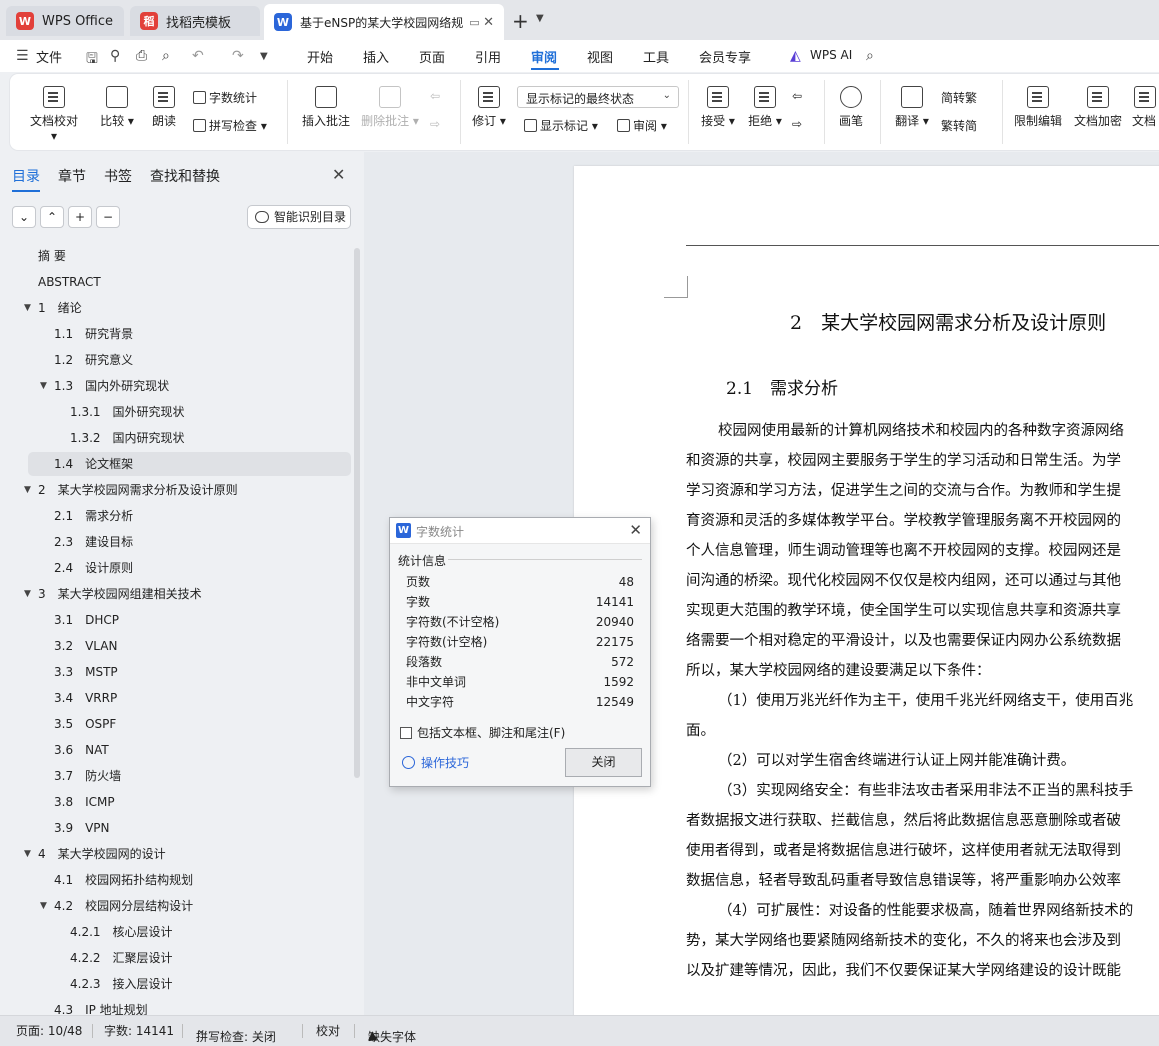 The width and height of the screenshot is (1159, 1046). Describe the element at coordinates (86, 672) in the screenshot. I see `toc-item: 3.3 MSTP` at that location.